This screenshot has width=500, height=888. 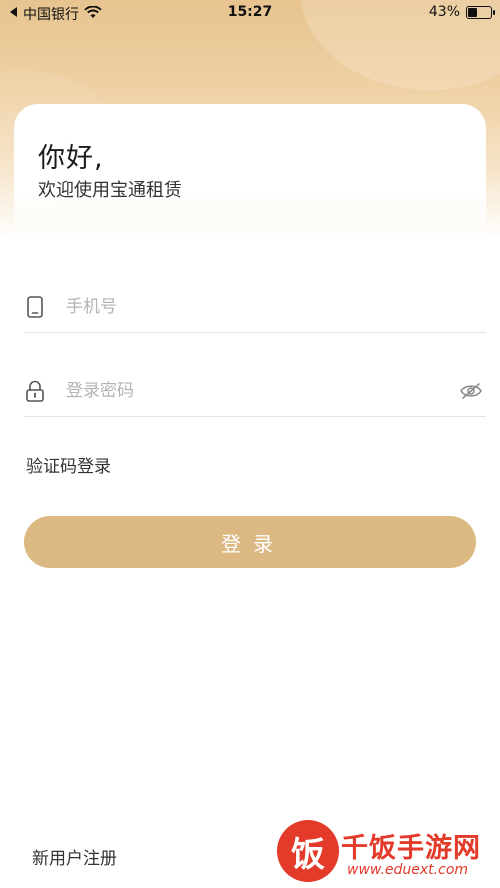 I want to click on phone-input, so click(x=275, y=307).